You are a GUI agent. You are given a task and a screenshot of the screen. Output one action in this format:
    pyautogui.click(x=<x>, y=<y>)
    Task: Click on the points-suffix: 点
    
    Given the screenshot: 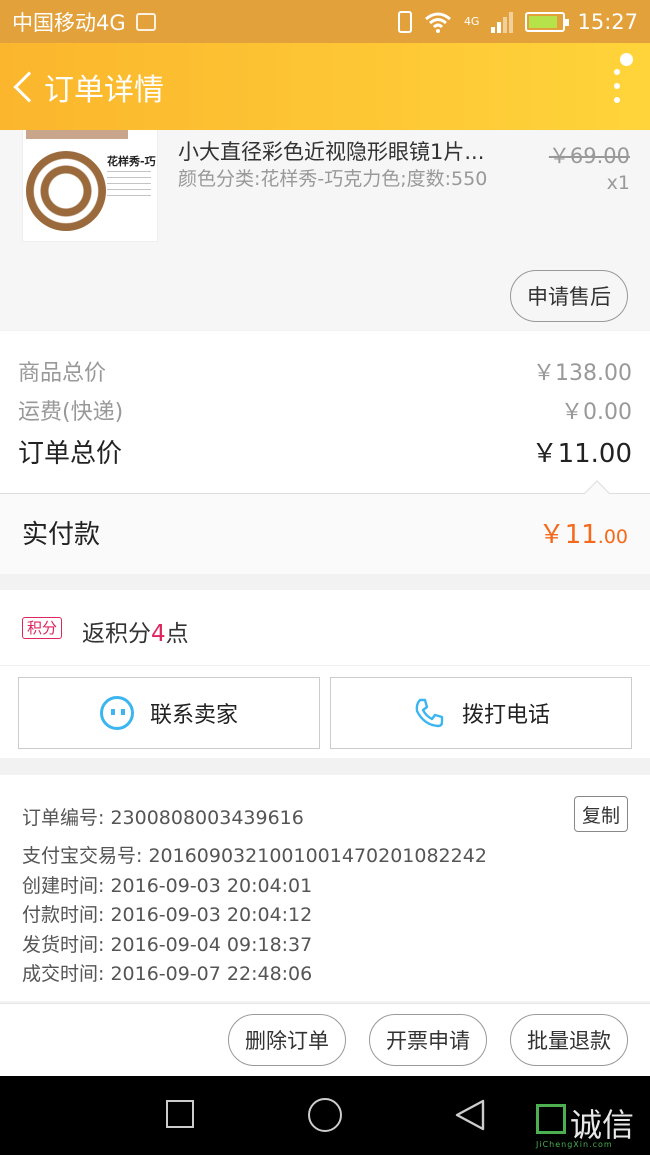 What is the action you would take?
    pyautogui.click(x=177, y=634)
    